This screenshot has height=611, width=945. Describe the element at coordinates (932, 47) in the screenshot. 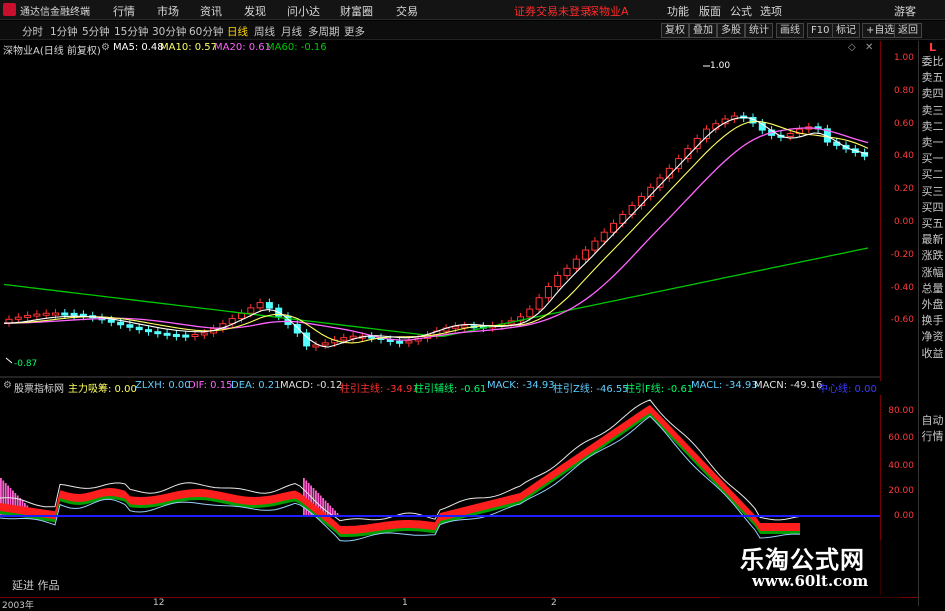

I see `panel-collapse-icon: L` at that location.